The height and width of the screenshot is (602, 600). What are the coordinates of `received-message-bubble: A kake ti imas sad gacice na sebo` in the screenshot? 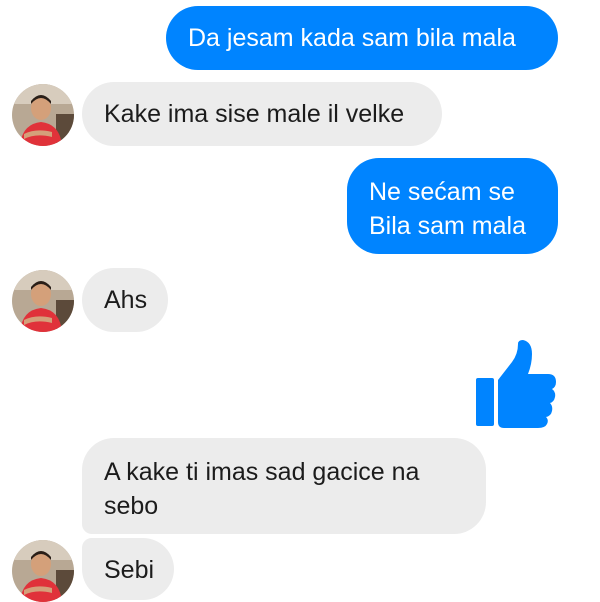 It's located at (284, 486).